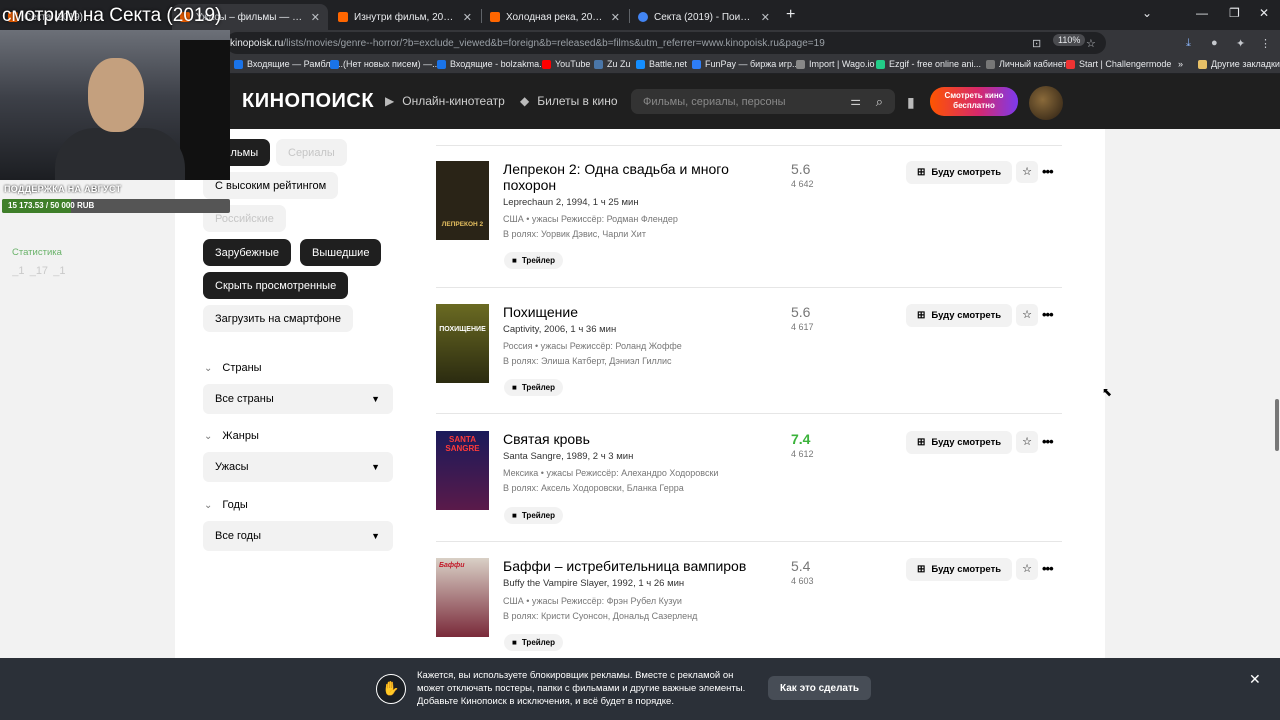 This screenshot has height=720, width=1280. What do you see at coordinates (1046, 103) in the screenshot?
I see `avatar` at bounding box center [1046, 103].